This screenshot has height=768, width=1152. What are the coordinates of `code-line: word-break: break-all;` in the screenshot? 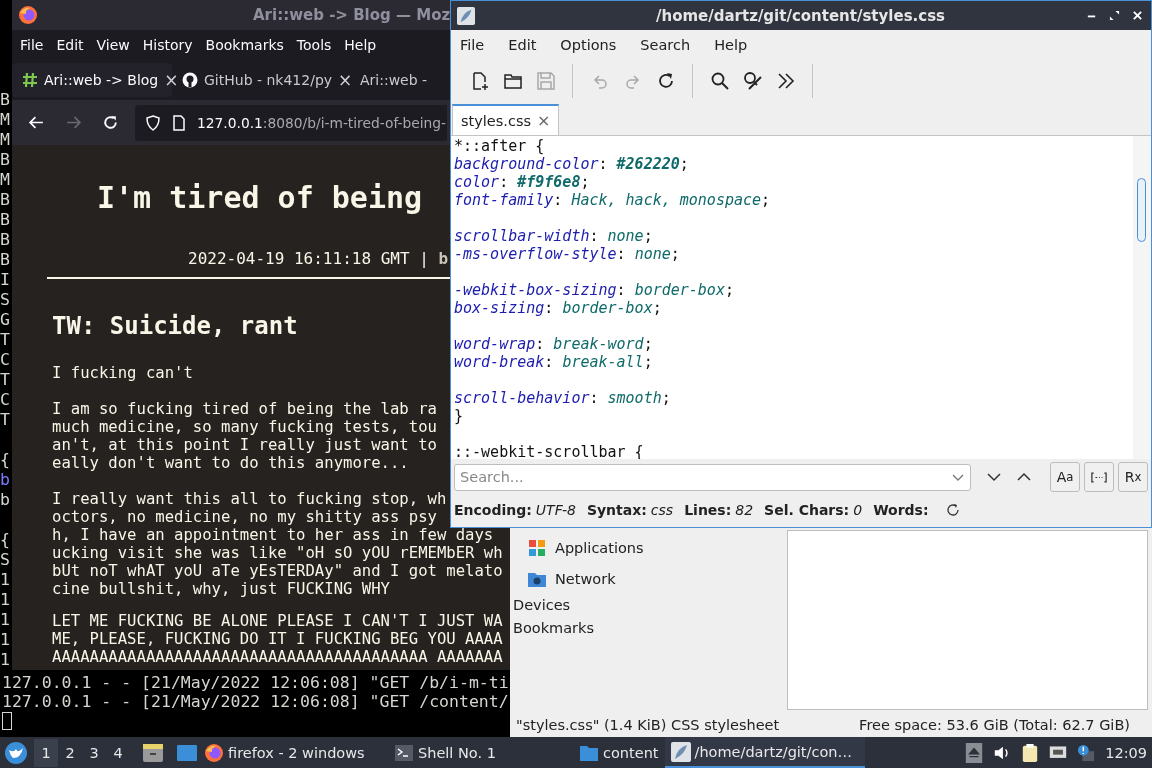 It's located at (554, 362).